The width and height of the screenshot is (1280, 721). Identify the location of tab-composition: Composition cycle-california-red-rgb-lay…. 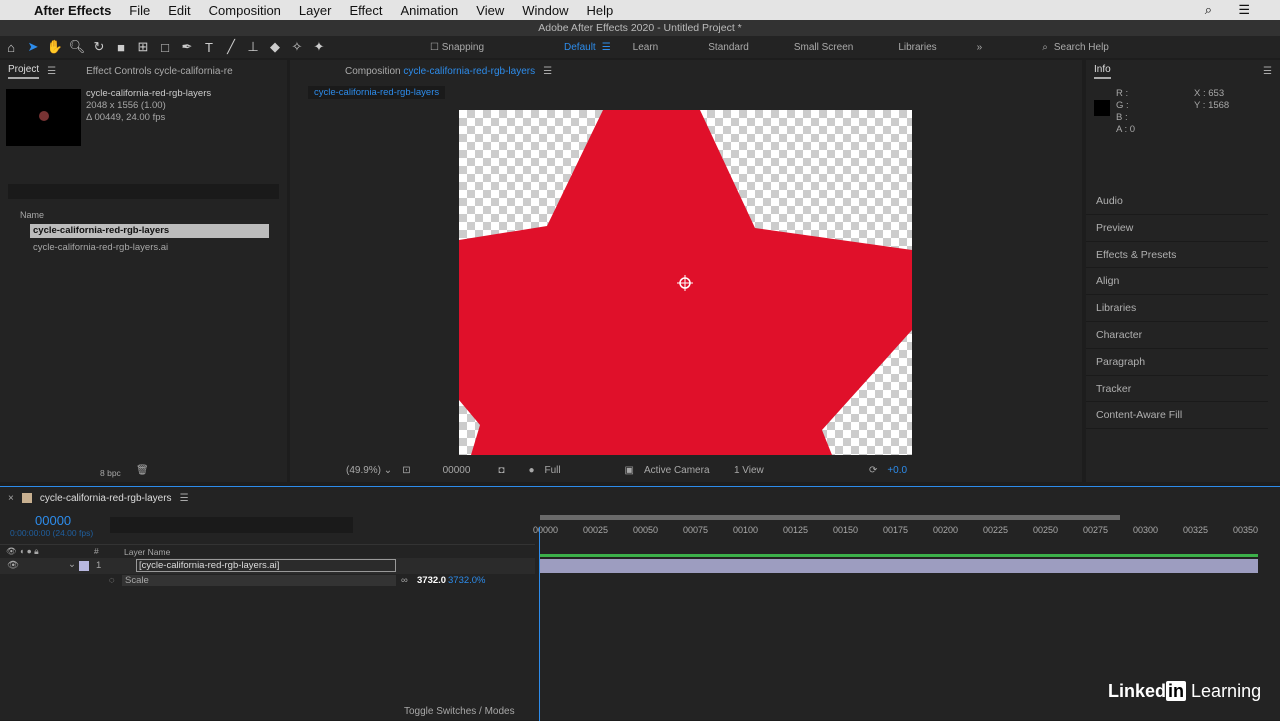
(440, 71).